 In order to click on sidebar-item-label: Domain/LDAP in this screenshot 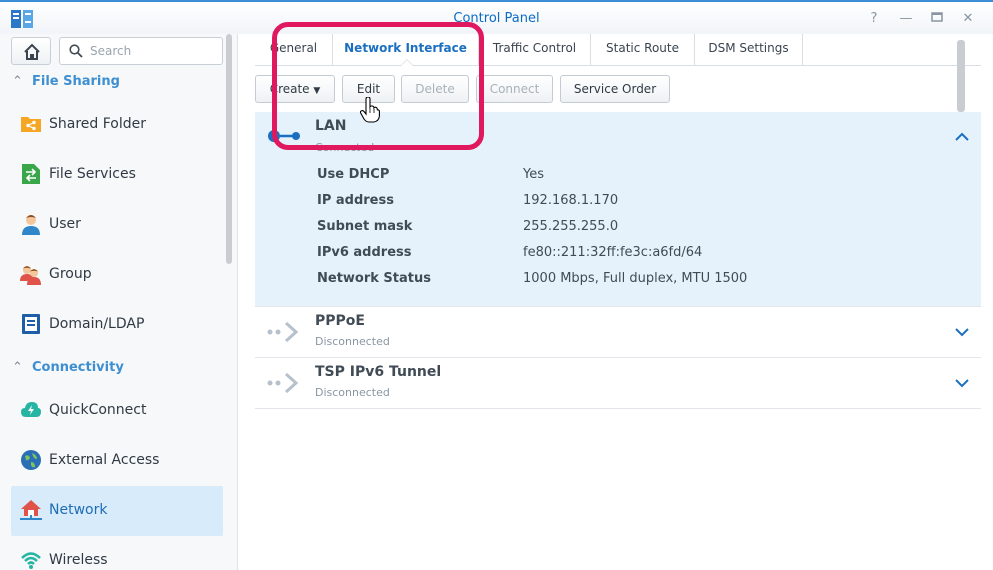, I will do `click(97, 324)`.